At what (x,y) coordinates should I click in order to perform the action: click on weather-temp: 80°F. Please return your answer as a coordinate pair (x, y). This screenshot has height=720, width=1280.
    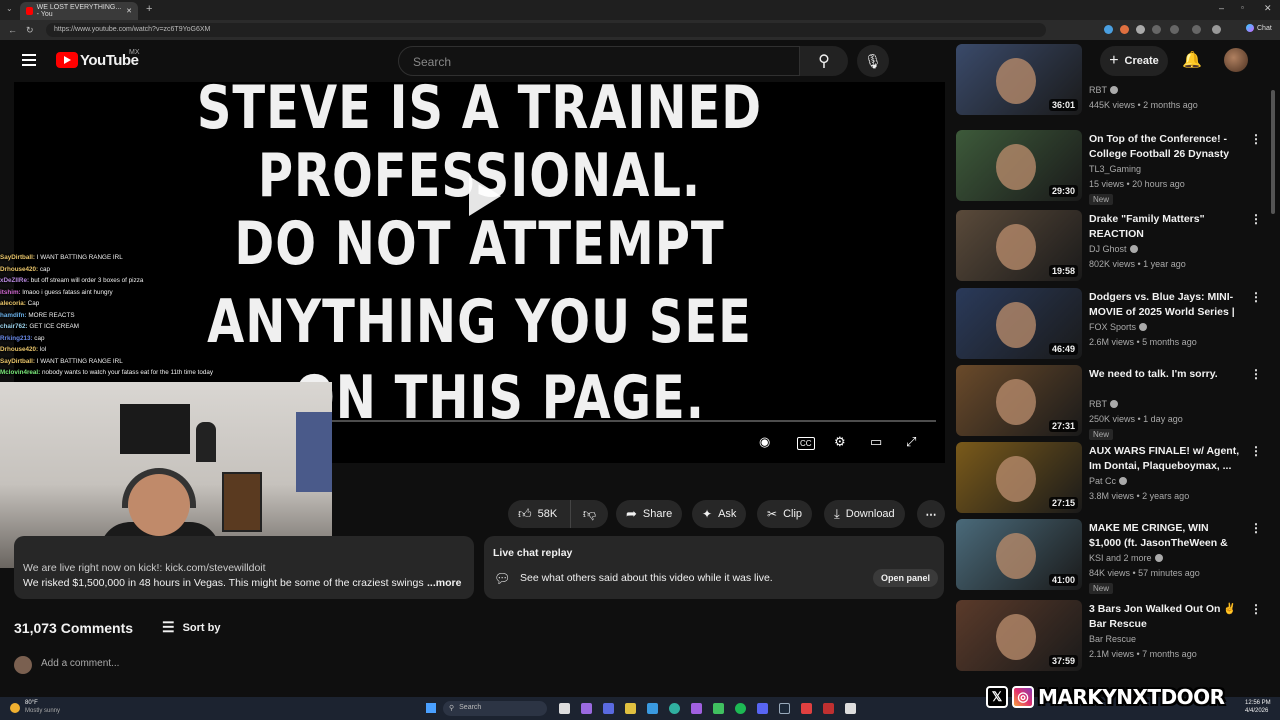
    Looking at the image, I should click on (31, 703).